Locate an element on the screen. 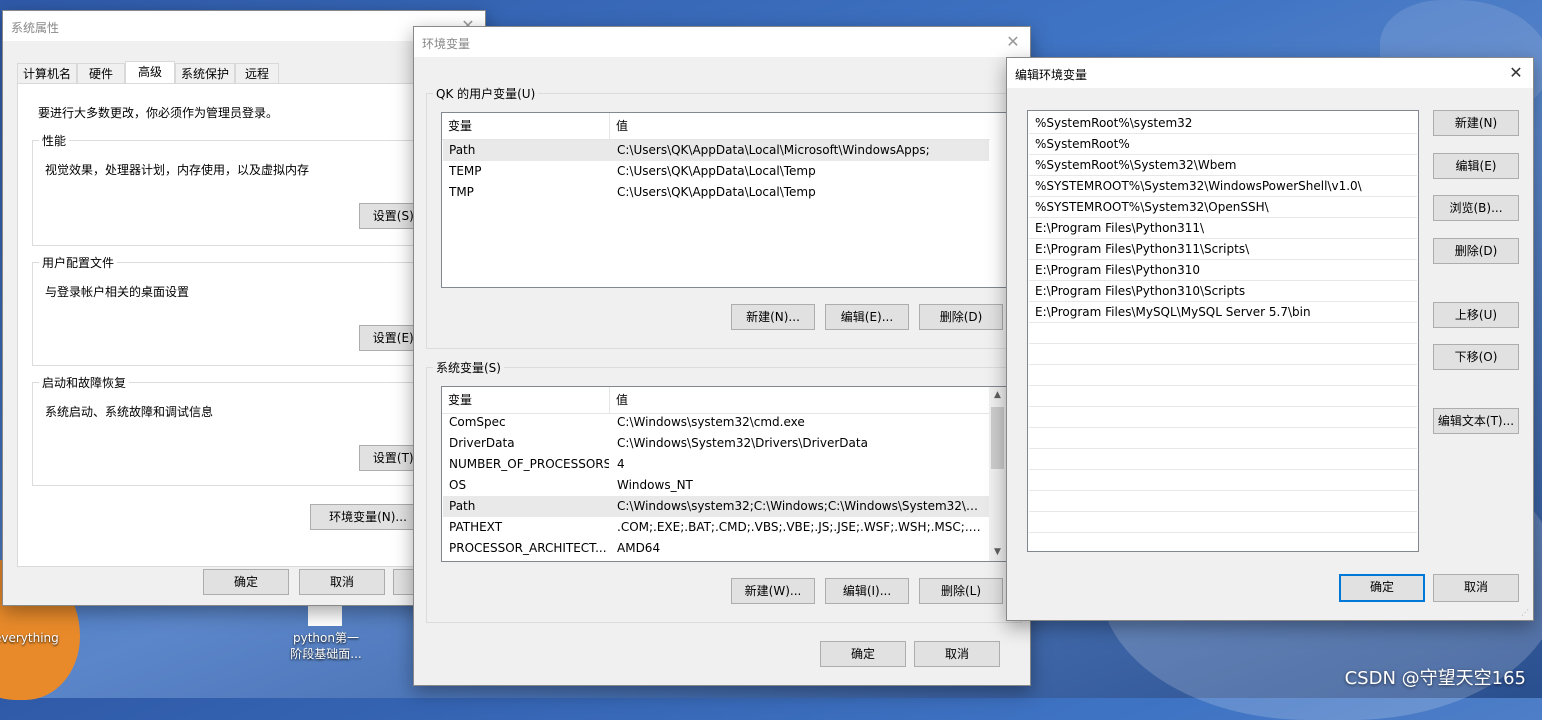 Image resolution: width=1542 pixels, height=720 pixels. vertical-scrollbar: ▲ ▼ is located at coordinates (997, 474).